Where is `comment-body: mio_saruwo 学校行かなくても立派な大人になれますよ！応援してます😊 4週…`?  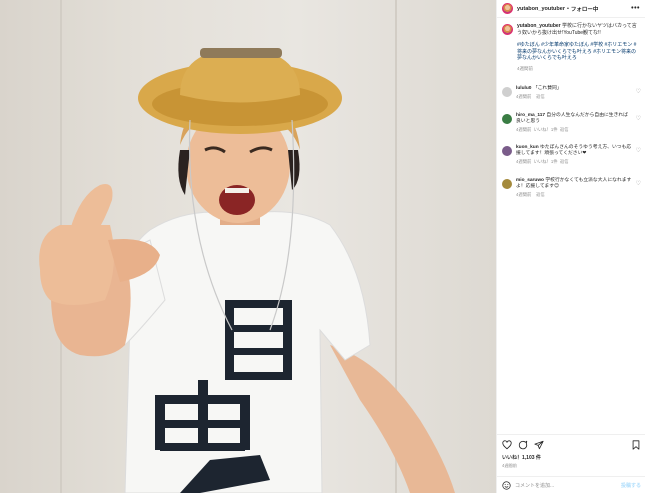
comment-body: mio_saruwo 学校行かなくても立派な大人になれますよ！応援してます😊 4週… is located at coordinates (574, 188).